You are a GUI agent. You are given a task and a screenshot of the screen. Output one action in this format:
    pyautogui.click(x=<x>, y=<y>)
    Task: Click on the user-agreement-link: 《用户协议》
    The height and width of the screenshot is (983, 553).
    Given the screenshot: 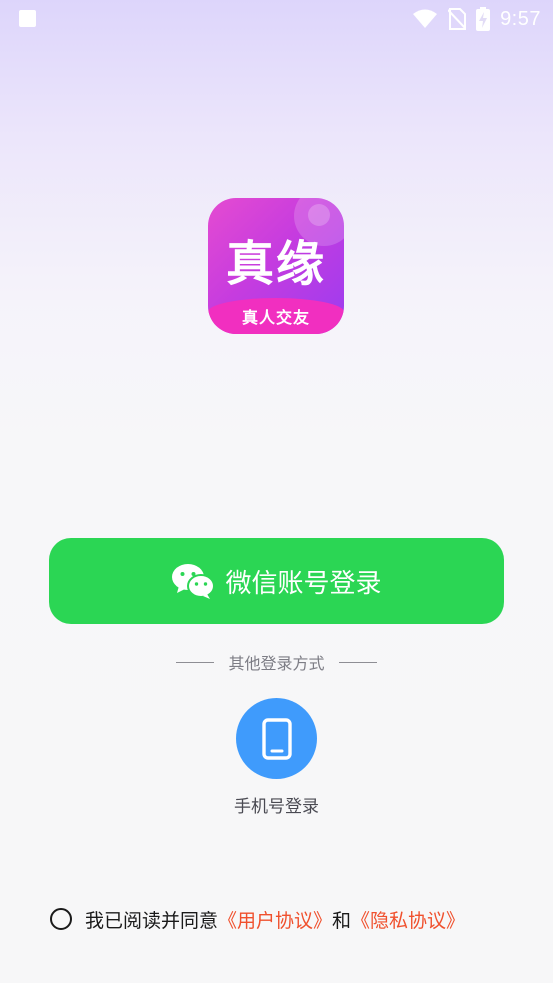 What is the action you would take?
    pyautogui.click(x=275, y=919)
    